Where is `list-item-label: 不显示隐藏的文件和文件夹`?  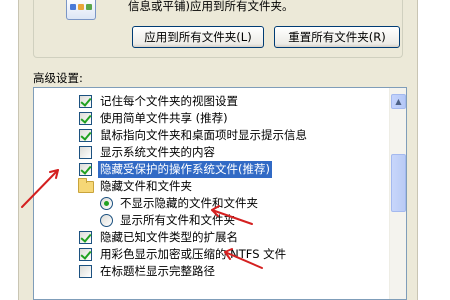 list-item-label: 不显示隐藏的文件和文件夹 is located at coordinates (189, 203).